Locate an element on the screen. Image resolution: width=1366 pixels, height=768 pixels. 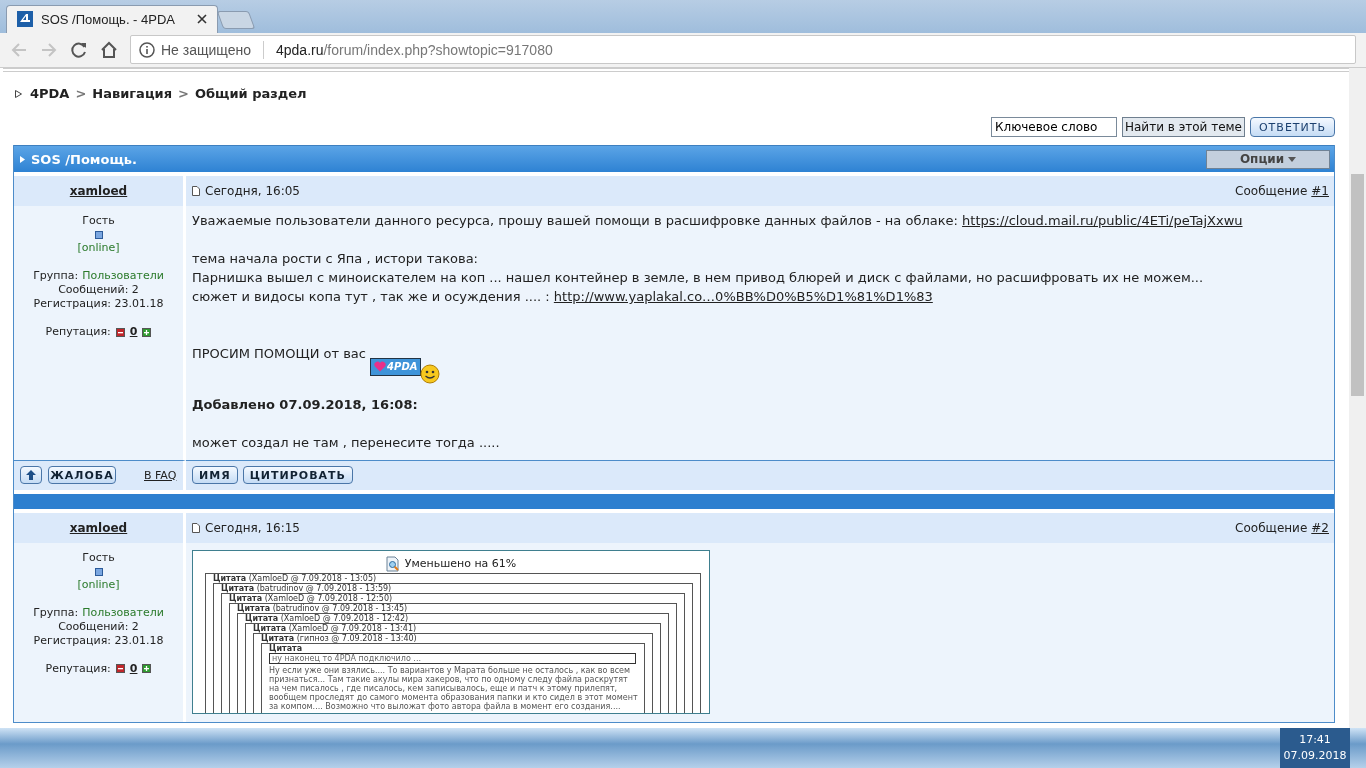
quote-header: Цитата (XamloeD @ 7.09.2018 - 13:41) is located at coordinates (335, 628).